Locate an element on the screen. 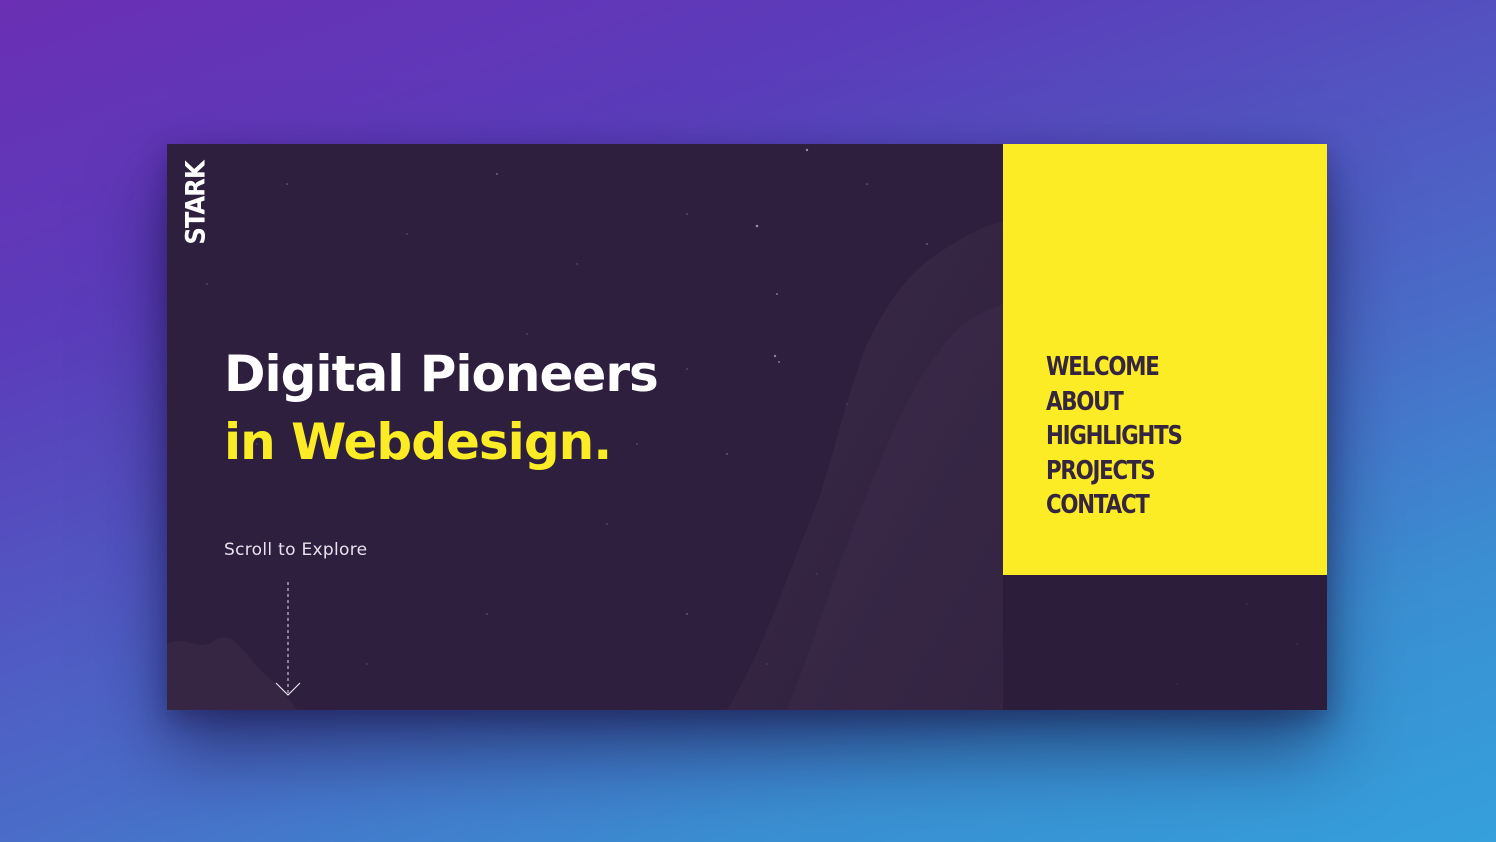 This screenshot has height=842, width=1496. headline-line-2: in Webdesign. is located at coordinates (418, 442).